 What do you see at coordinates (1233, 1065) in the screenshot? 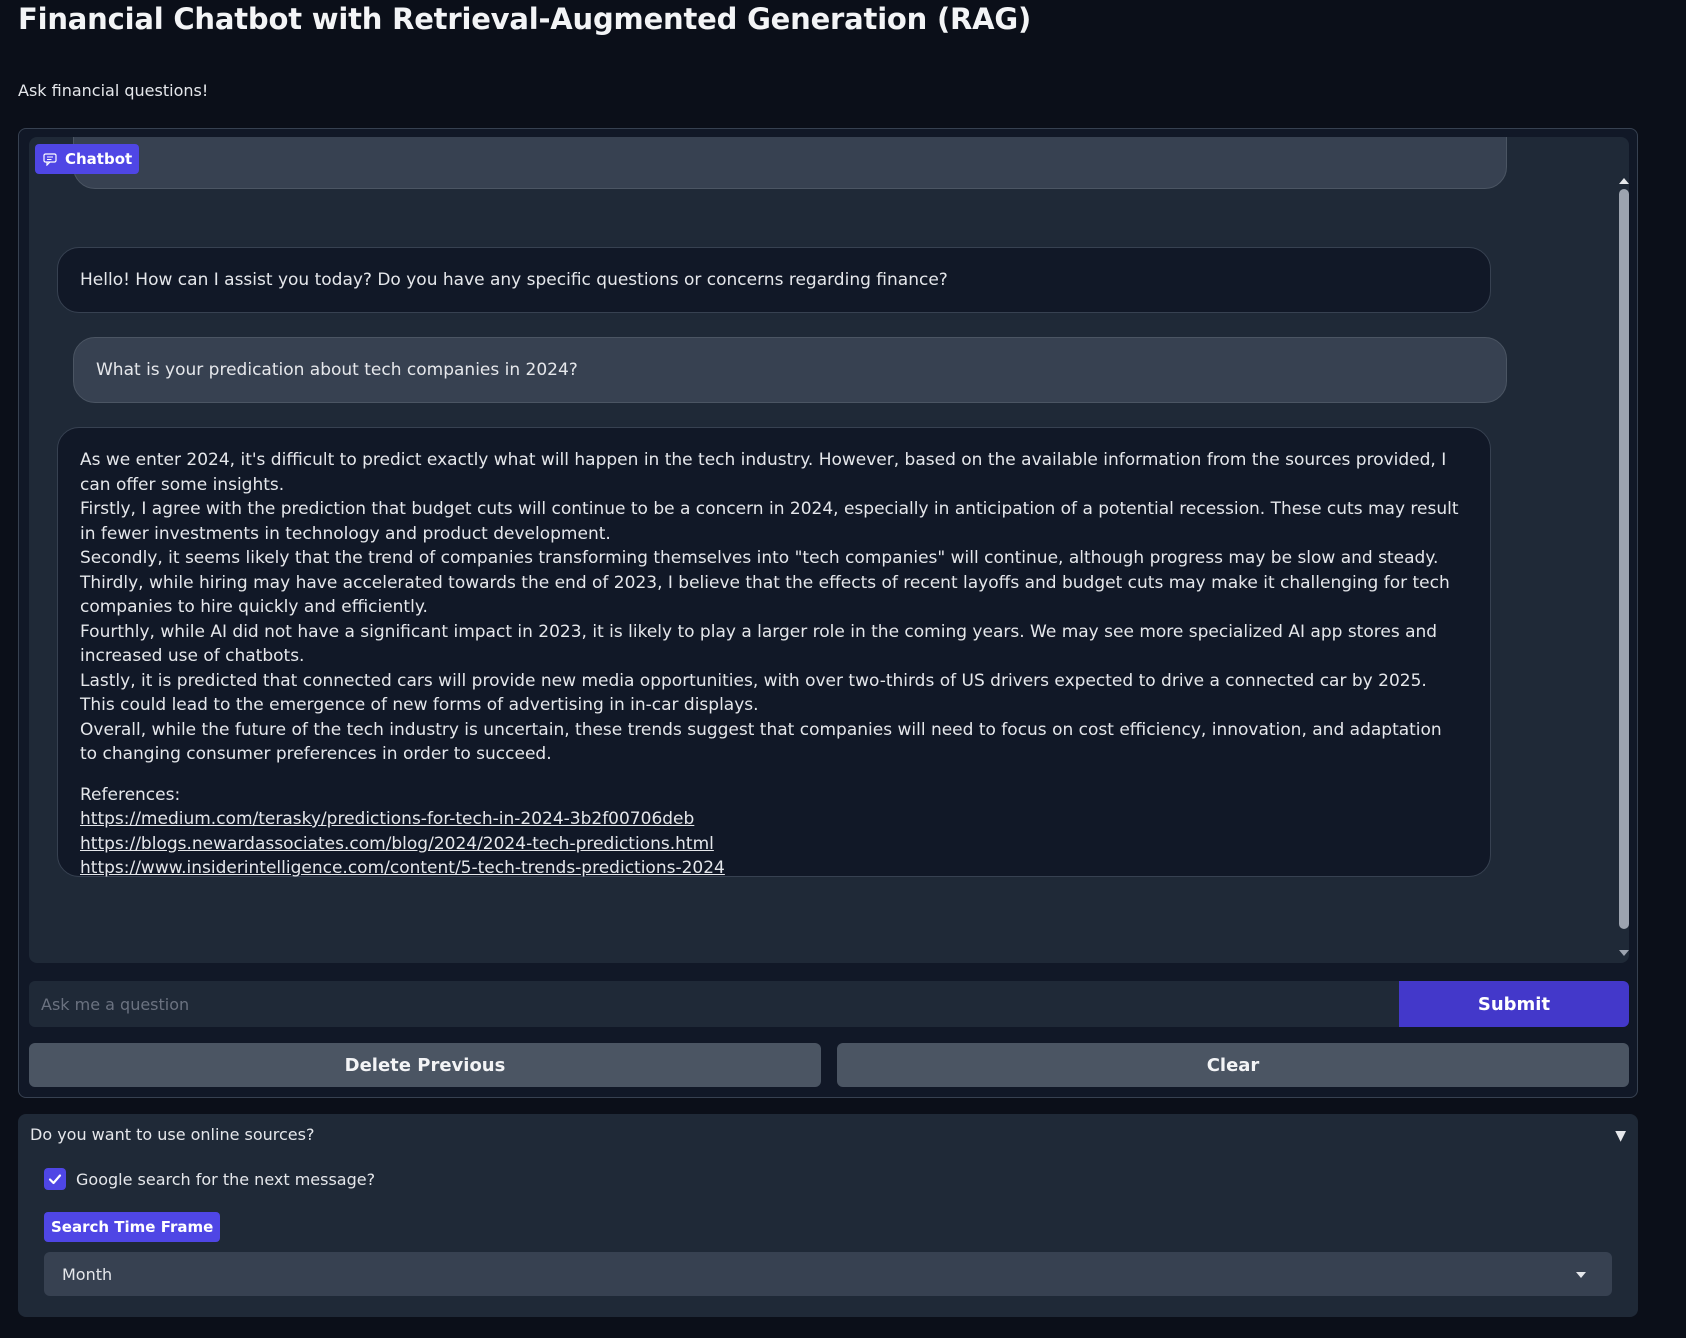
I see `clear-button: Clear` at bounding box center [1233, 1065].